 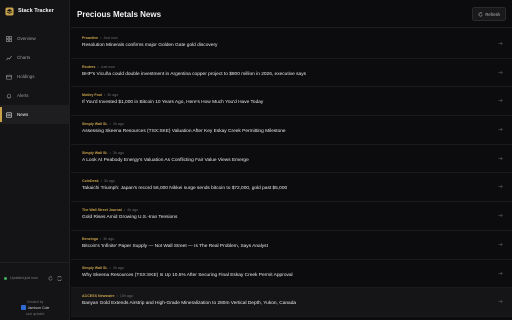 What do you see at coordinates (102, 210) in the screenshot?
I see `news-source: The Wall Street Journal` at bounding box center [102, 210].